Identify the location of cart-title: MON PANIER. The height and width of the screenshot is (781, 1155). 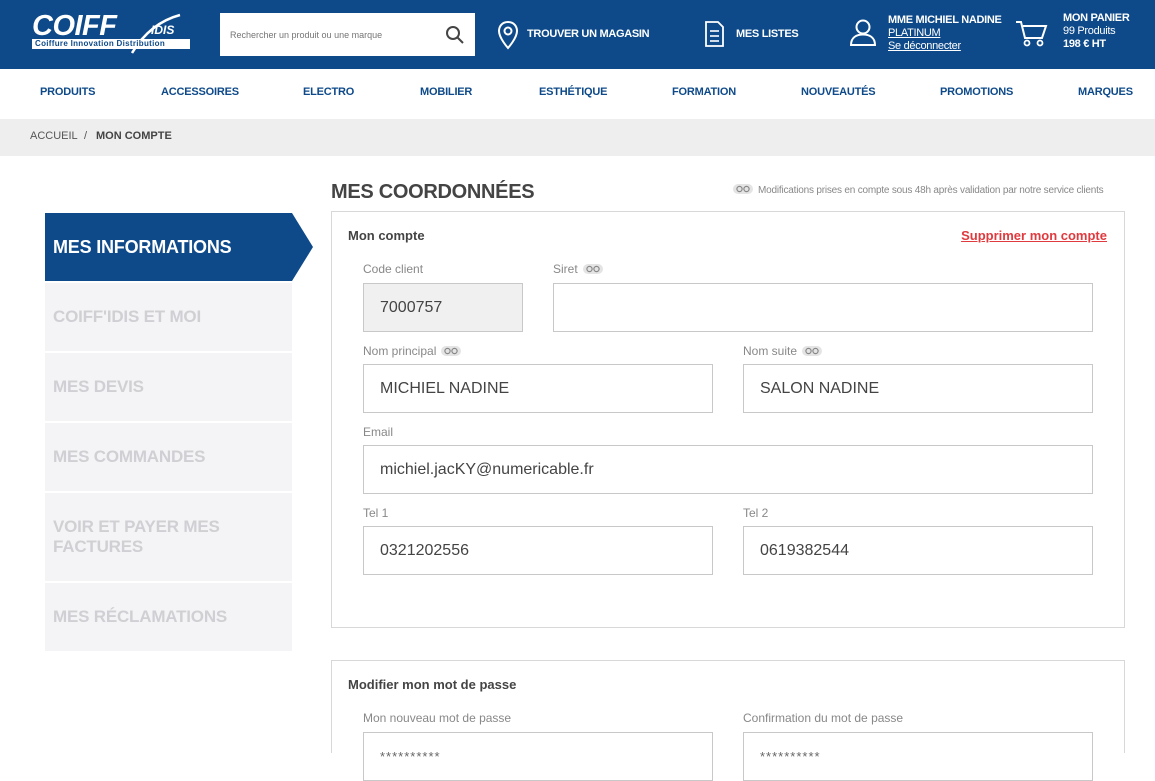
(1096, 18).